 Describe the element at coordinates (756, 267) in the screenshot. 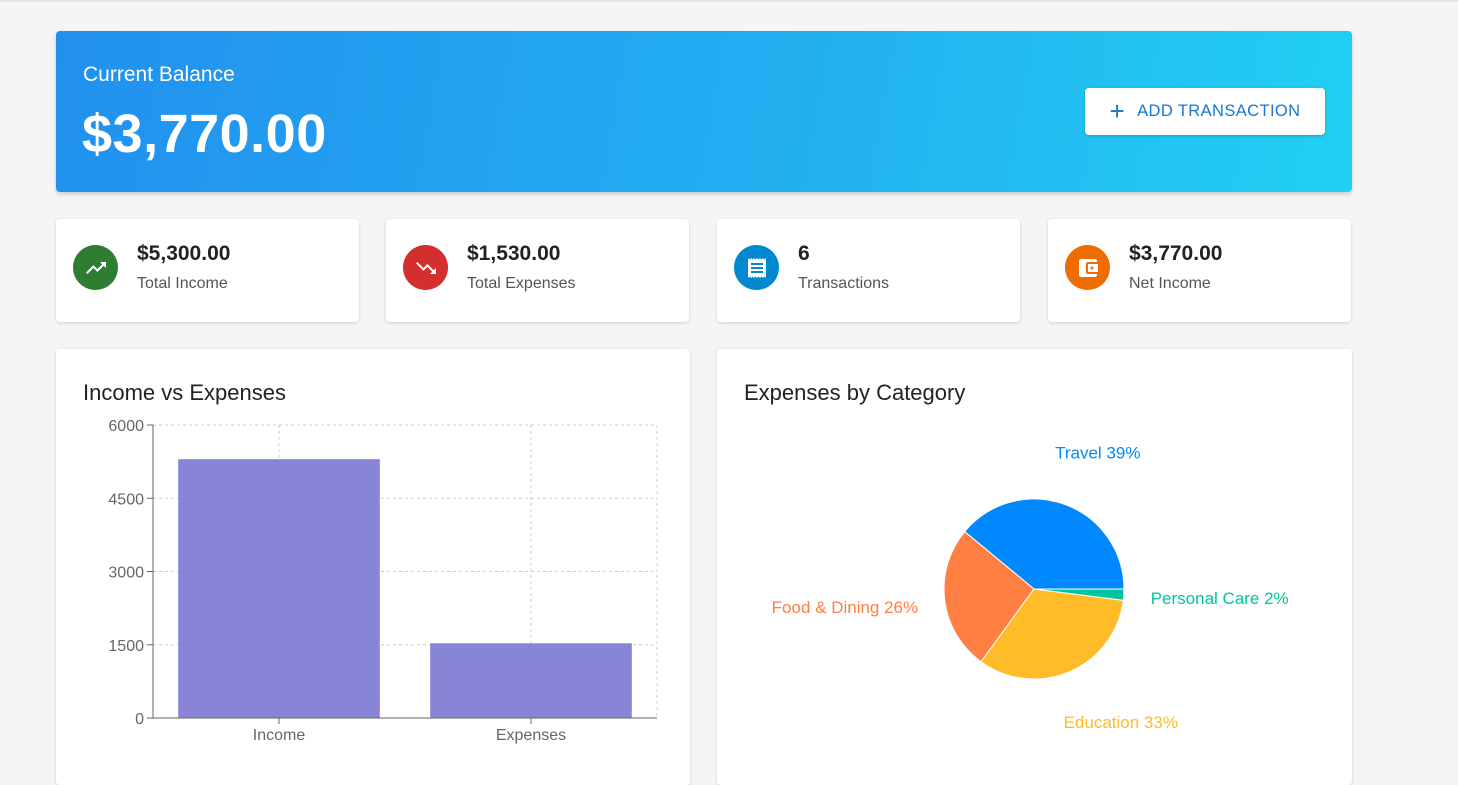

I see `receipt-icon` at that location.